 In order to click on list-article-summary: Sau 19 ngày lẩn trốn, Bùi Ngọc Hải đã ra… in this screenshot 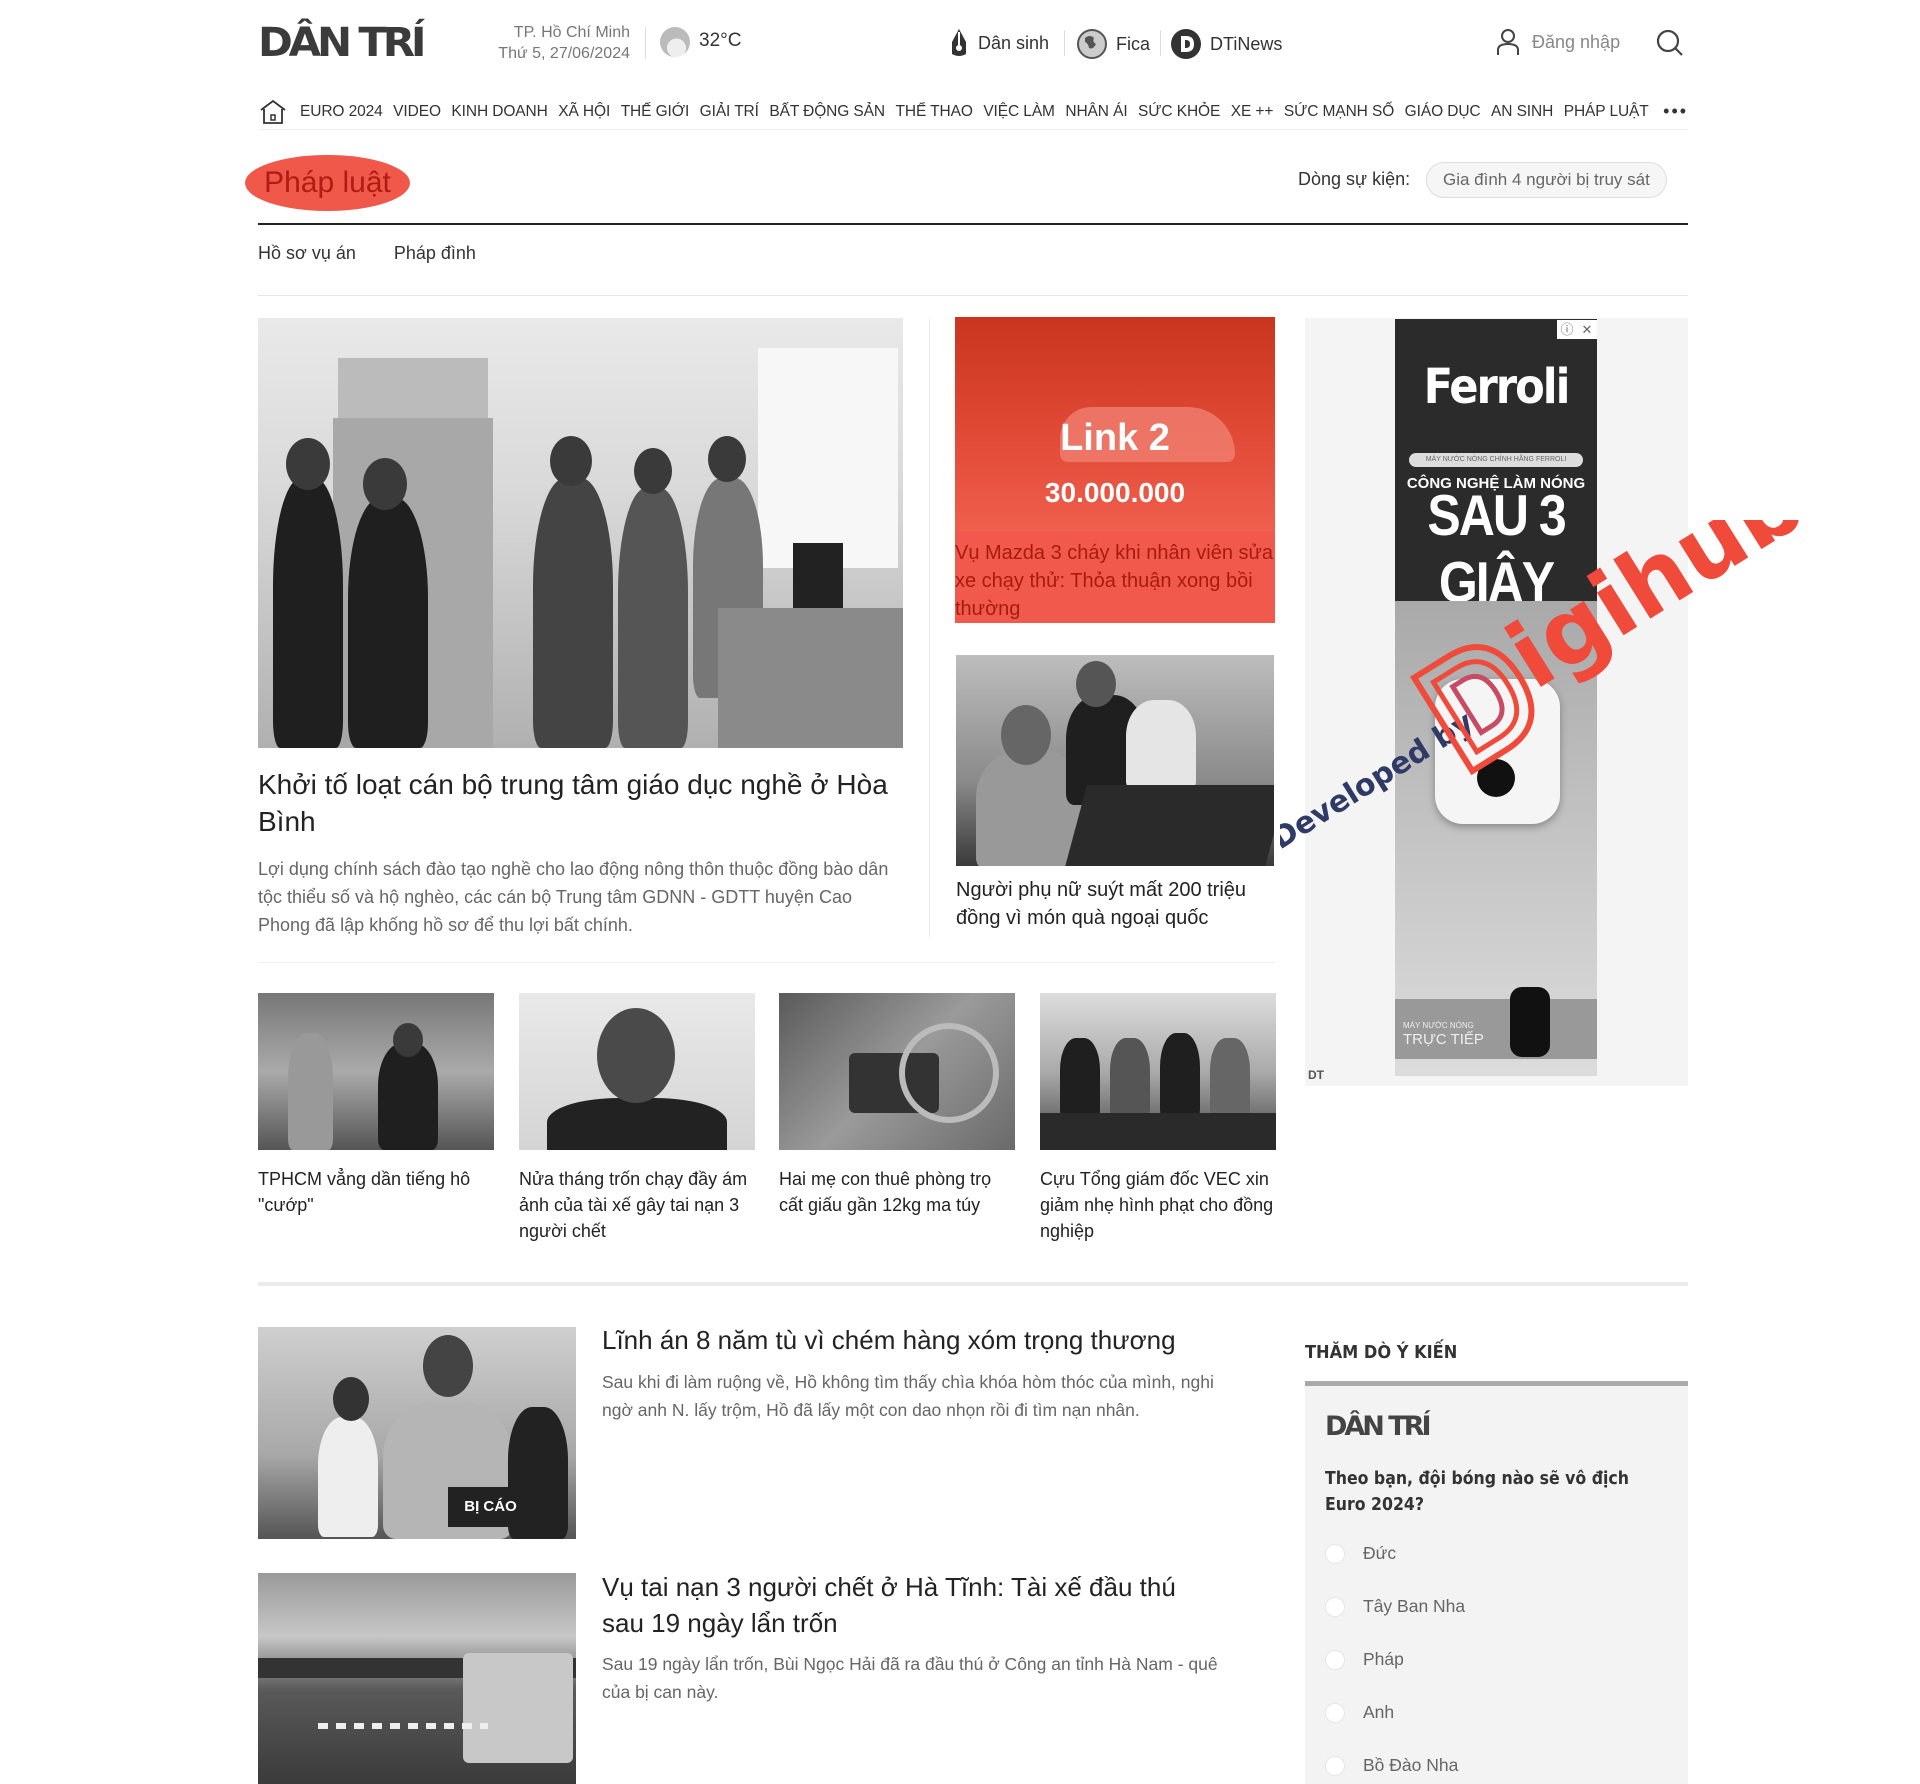, I will do `click(910, 1678)`.